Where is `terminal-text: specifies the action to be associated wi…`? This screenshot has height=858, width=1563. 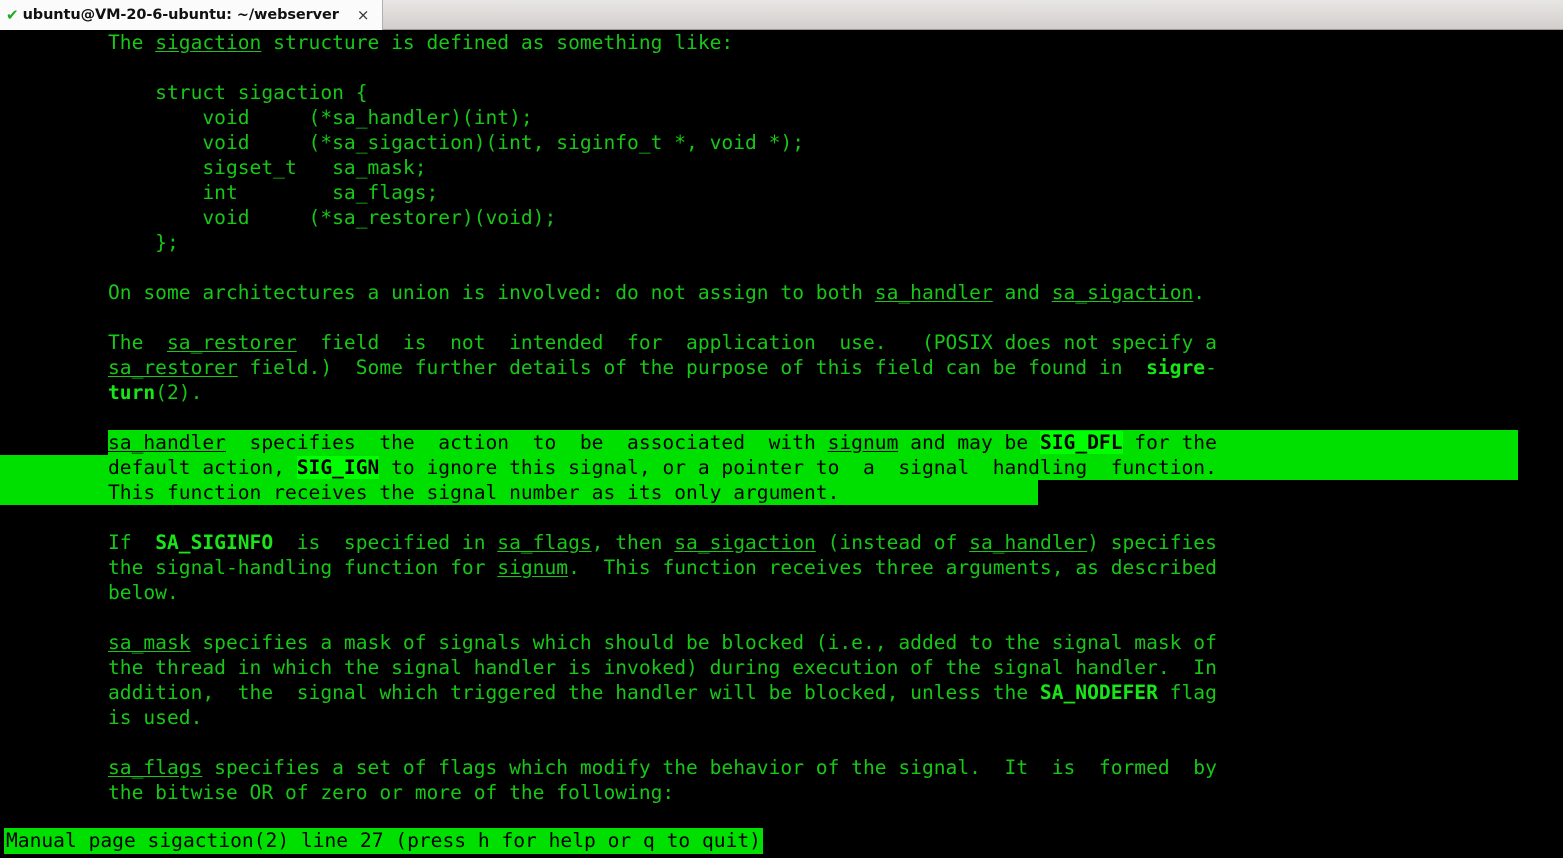
terminal-text: specifies the action to be associated wi… is located at coordinates (526, 442).